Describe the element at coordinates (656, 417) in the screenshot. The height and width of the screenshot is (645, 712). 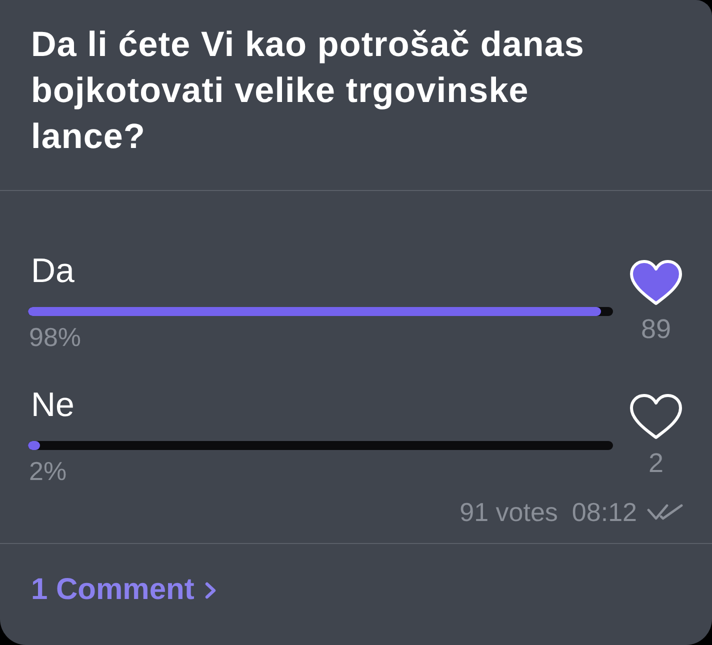
I see `heart-outline-icon` at that location.